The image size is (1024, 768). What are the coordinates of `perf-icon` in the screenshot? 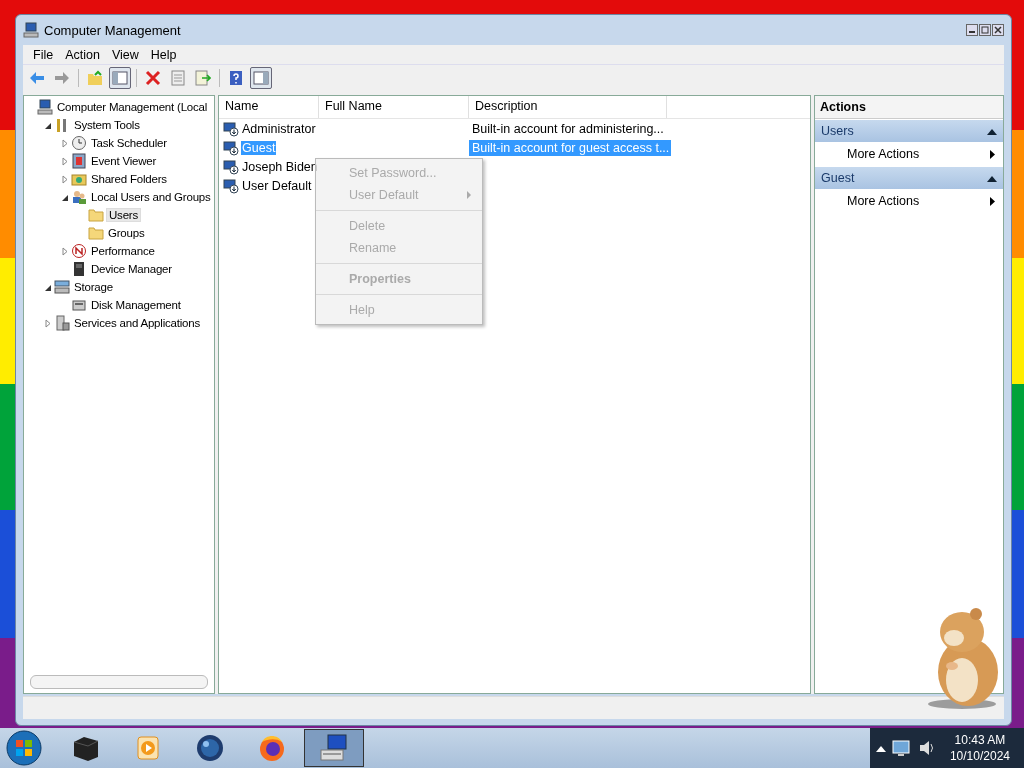 It's located at (79, 251).